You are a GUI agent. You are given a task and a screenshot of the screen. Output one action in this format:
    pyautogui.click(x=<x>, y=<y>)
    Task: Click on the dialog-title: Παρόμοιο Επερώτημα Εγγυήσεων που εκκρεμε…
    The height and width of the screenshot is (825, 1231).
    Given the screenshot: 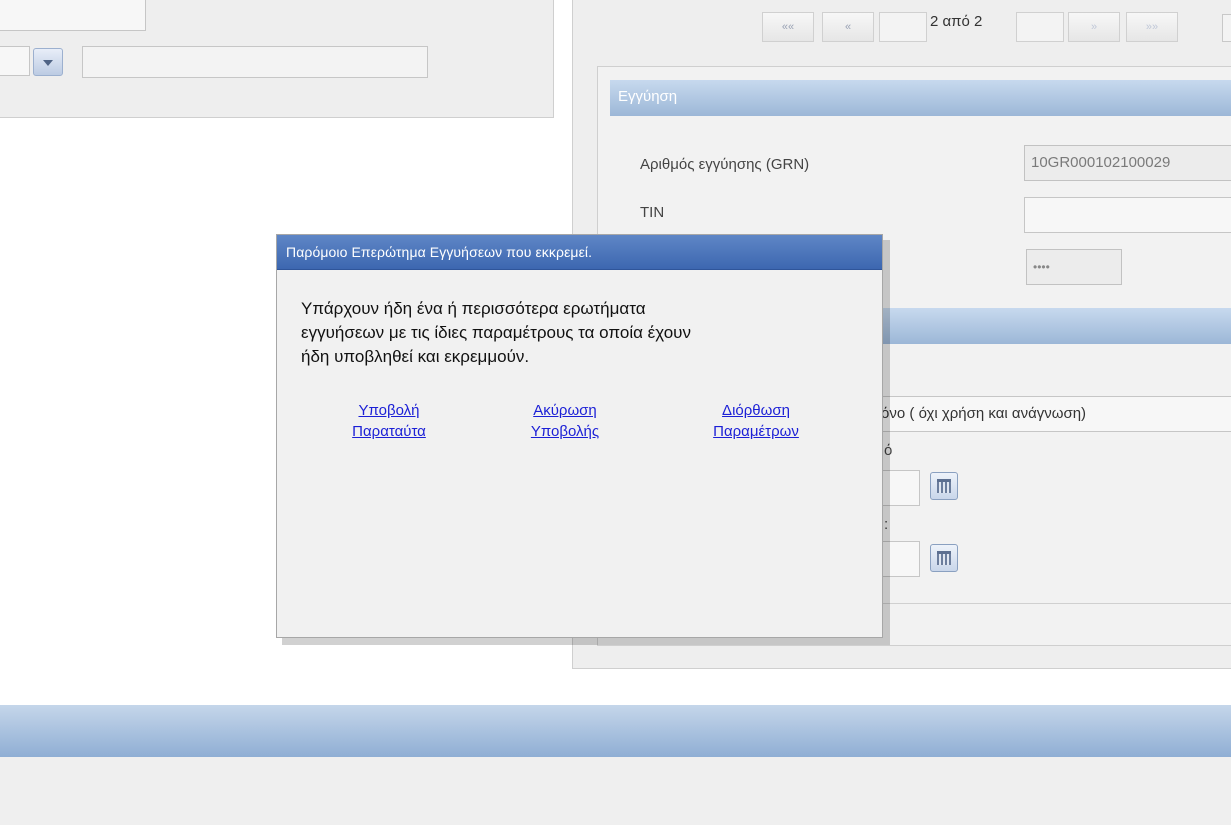 What is the action you would take?
    pyautogui.click(x=579, y=252)
    